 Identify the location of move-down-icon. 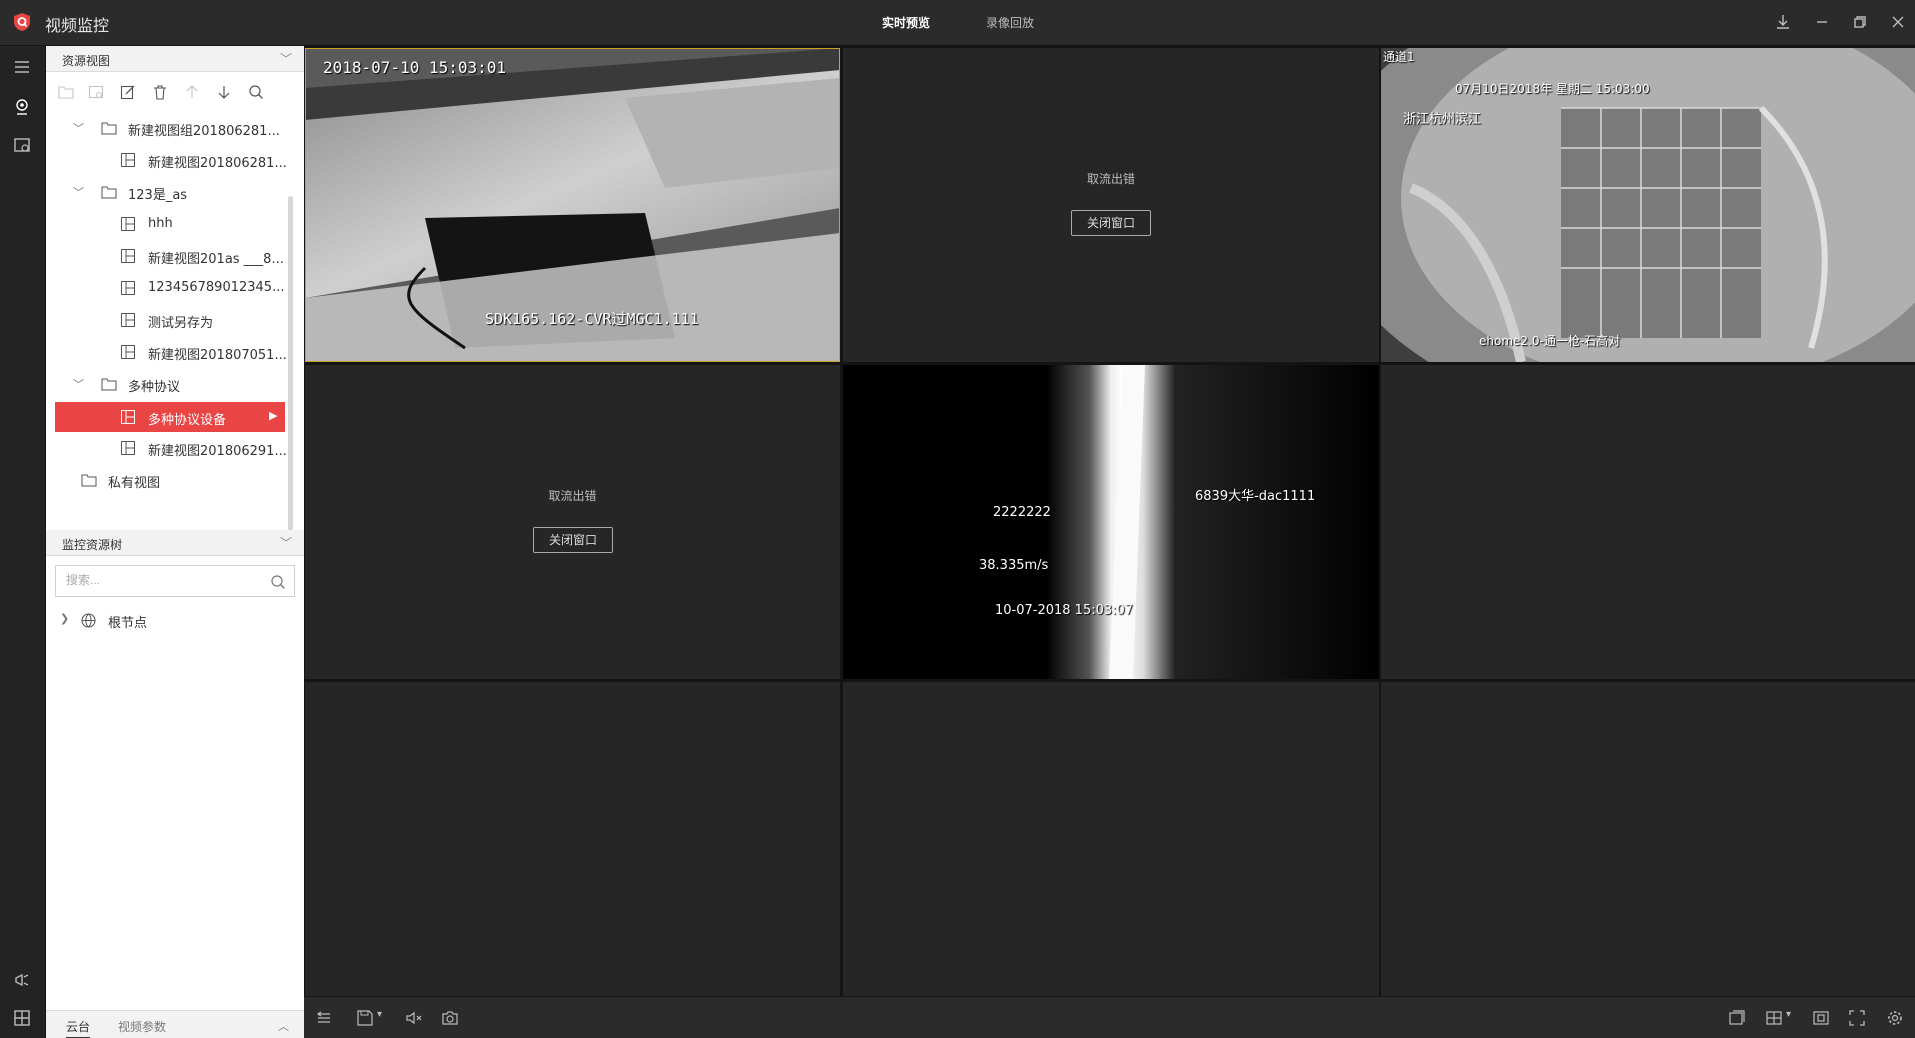
(224, 92).